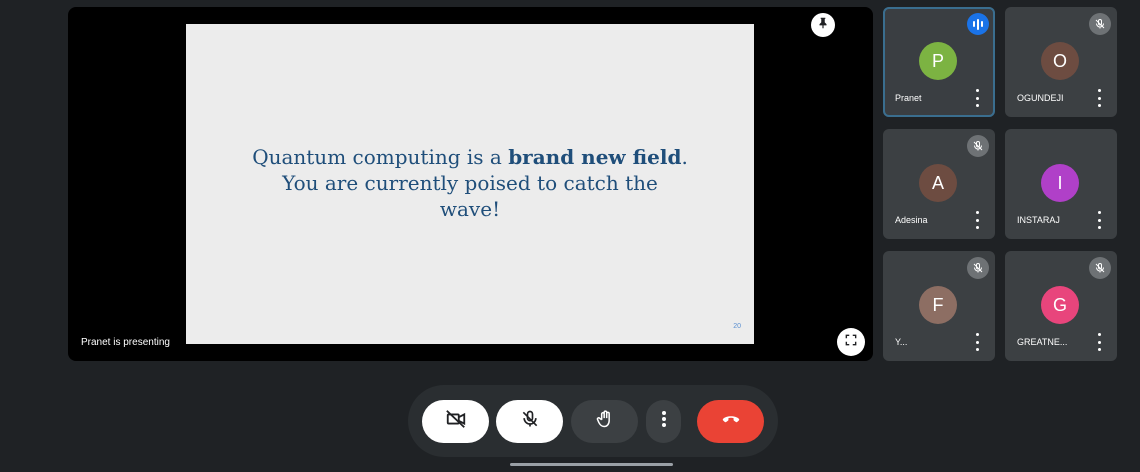 The height and width of the screenshot is (472, 1140). Describe the element at coordinates (911, 220) in the screenshot. I see `participant-name: Adesina` at that location.